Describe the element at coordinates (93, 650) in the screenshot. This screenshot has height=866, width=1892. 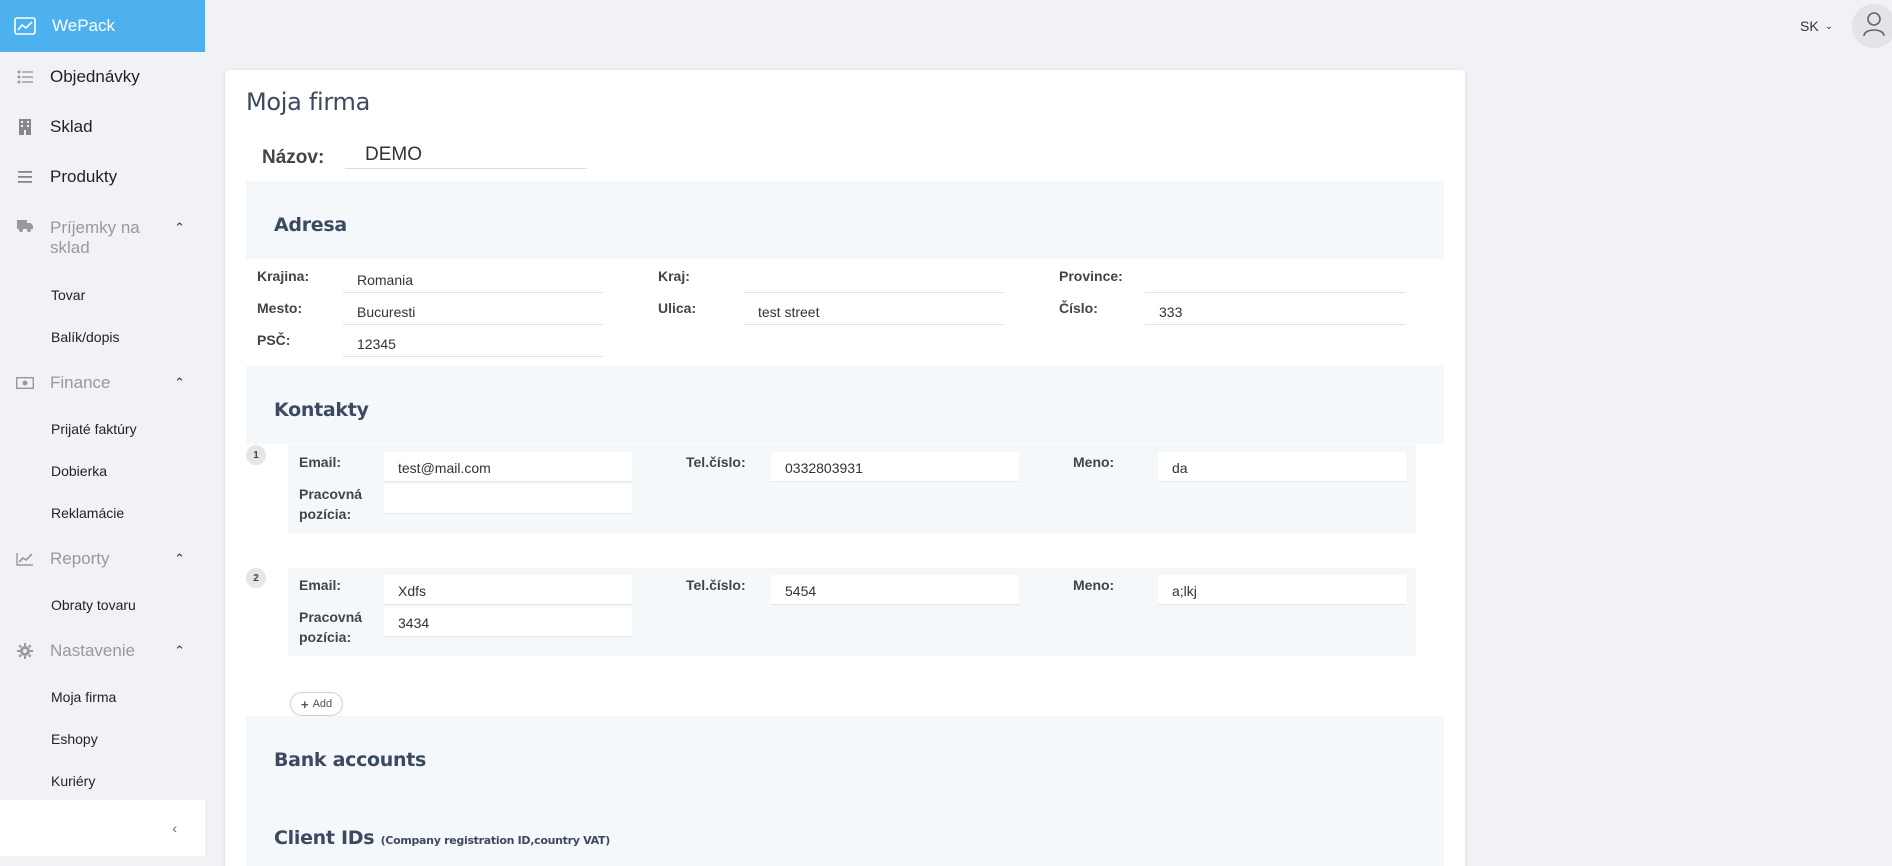
I see `sidebar-group-label: Nastavenie` at that location.